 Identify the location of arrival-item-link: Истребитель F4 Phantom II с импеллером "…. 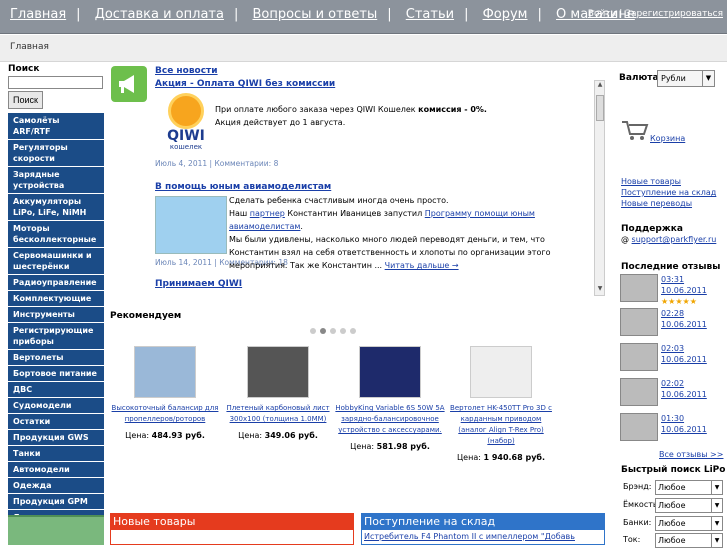
(469, 536).